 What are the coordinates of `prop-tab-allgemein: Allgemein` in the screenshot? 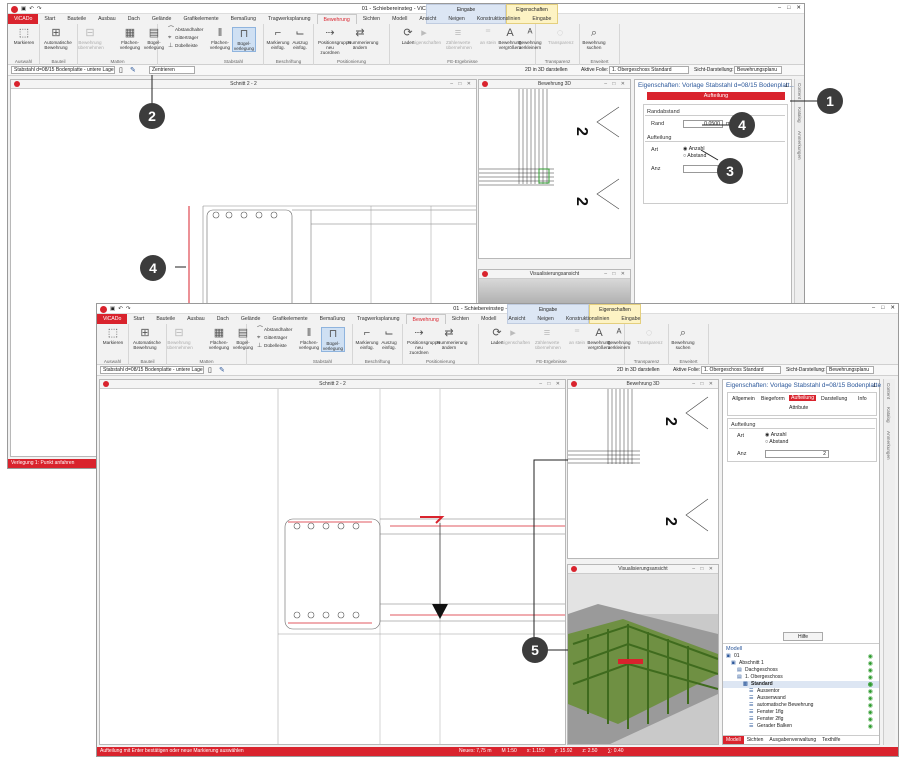 It's located at (743, 399).